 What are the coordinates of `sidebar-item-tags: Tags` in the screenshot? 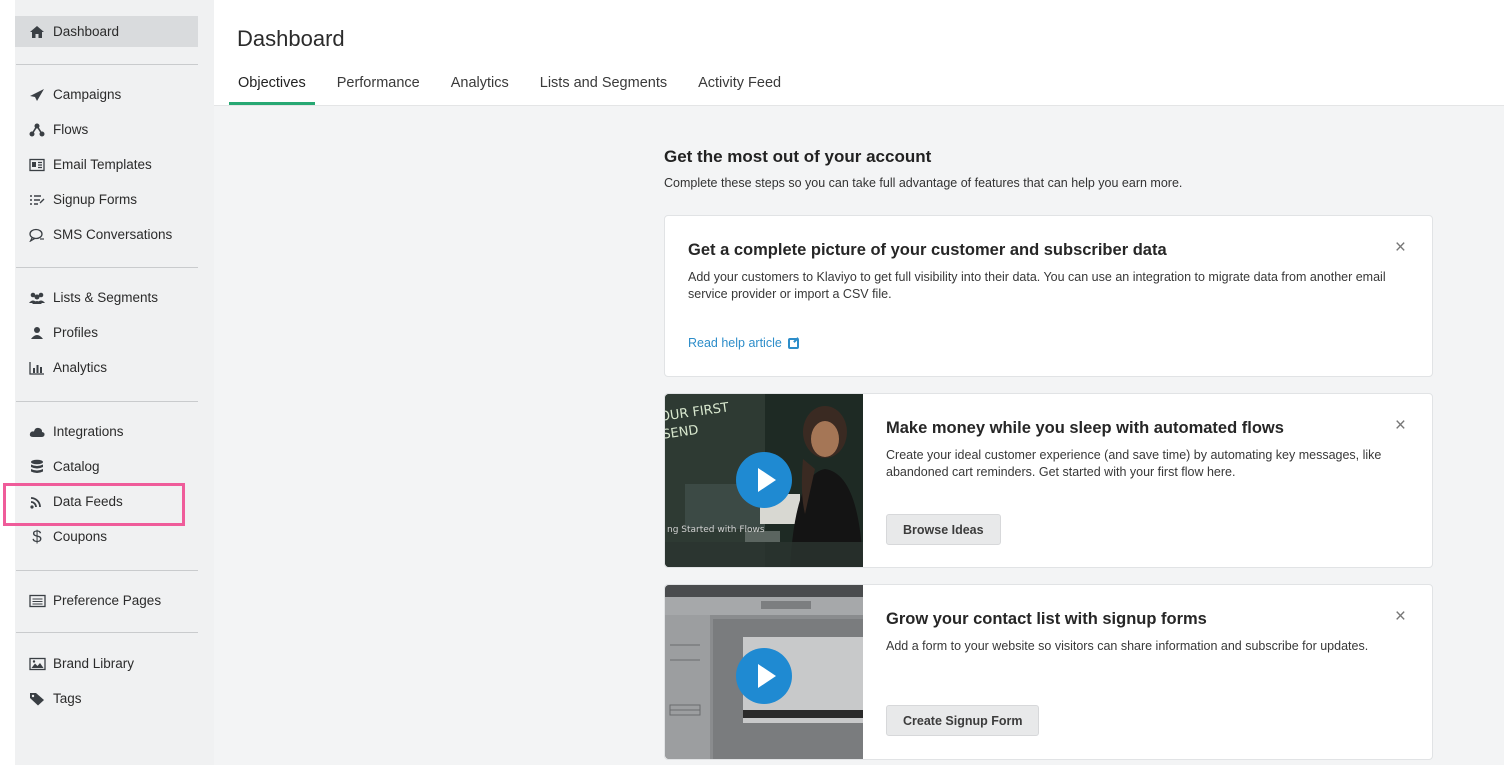 It's located at (106, 698).